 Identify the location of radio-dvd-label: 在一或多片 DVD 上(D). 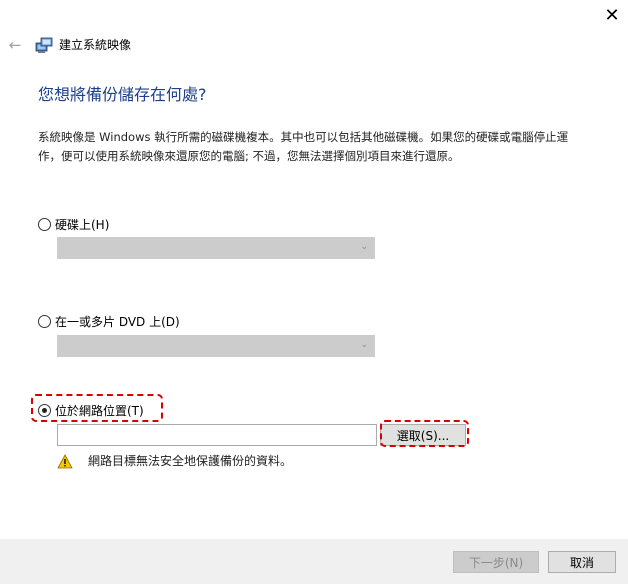
(117, 322).